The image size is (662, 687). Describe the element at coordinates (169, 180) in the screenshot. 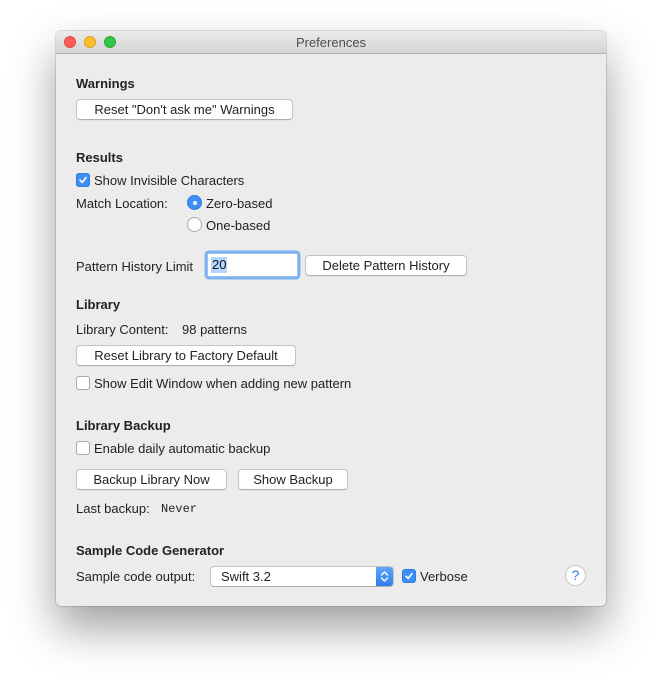

I see `show-invisible-label: Show Invisible Characters` at that location.